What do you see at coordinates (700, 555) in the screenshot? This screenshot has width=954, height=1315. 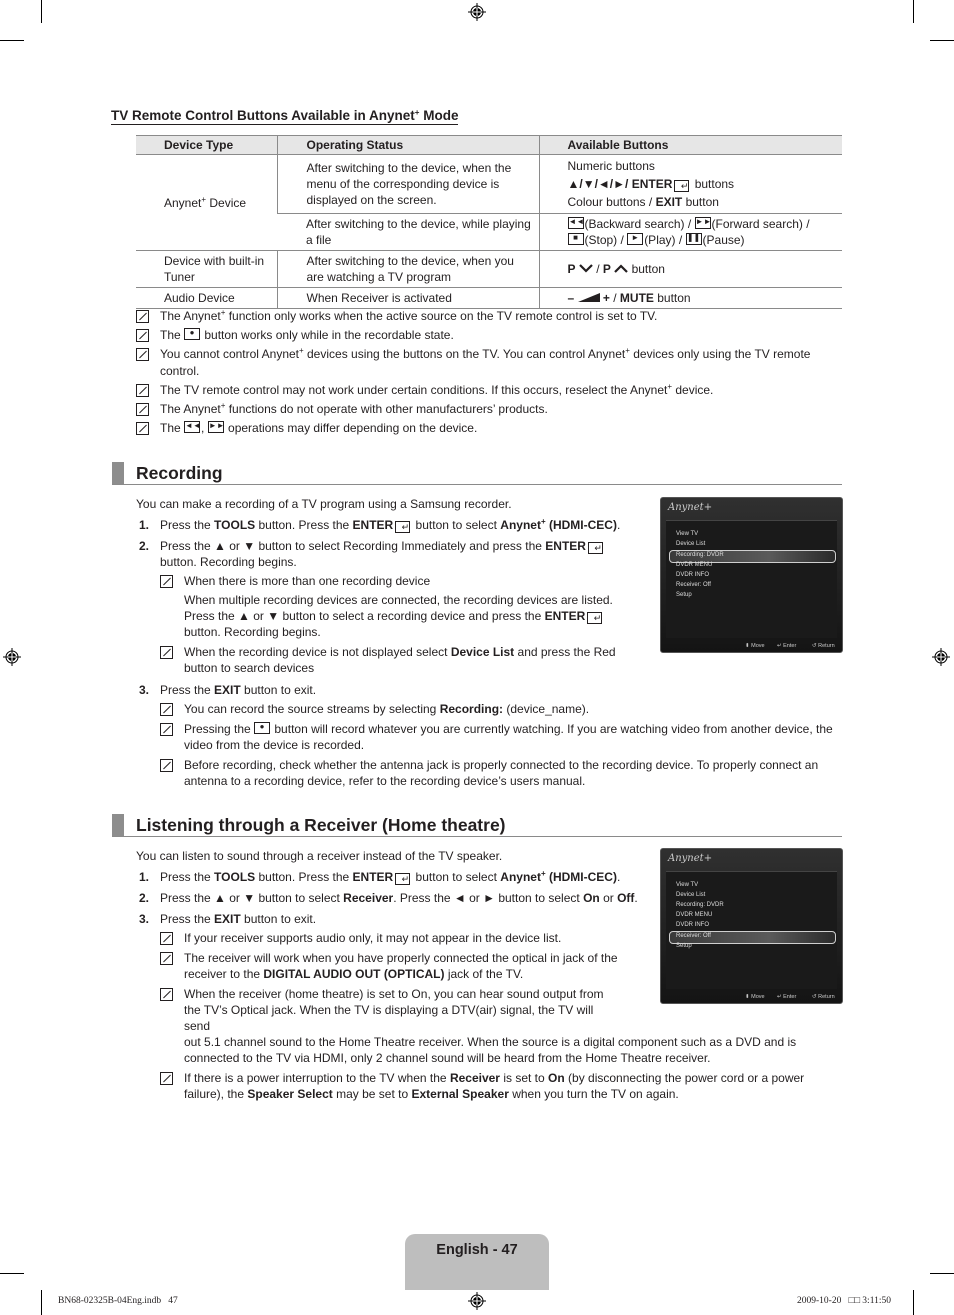 I see `menu-item-selected: Recording: DVDR` at bounding box center [700, 555].